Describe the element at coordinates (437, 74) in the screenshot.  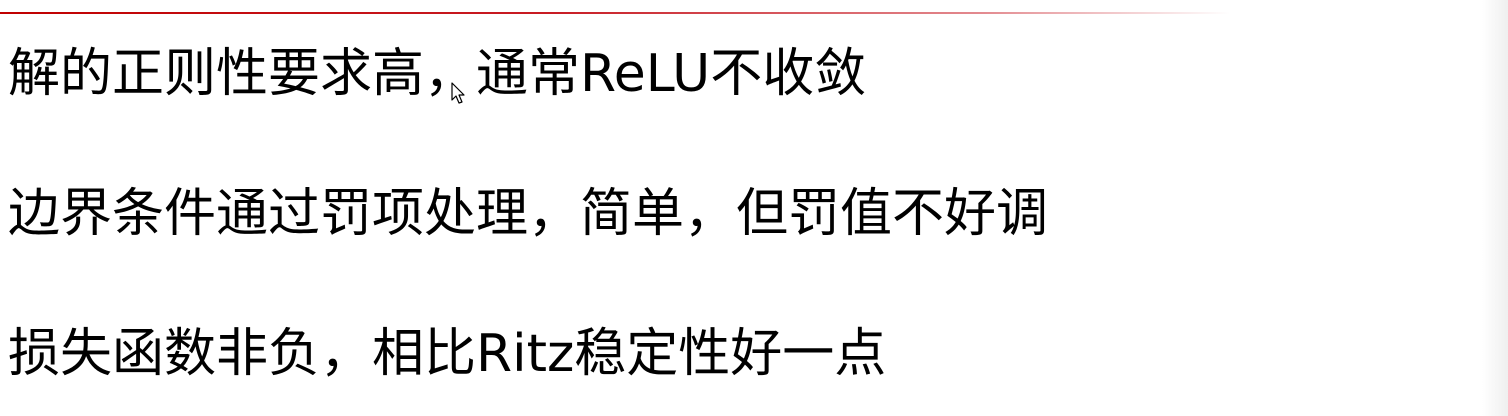
I see `bullet-text-1: 解的正则性要求高，通常ReLU不收敛` at that location.